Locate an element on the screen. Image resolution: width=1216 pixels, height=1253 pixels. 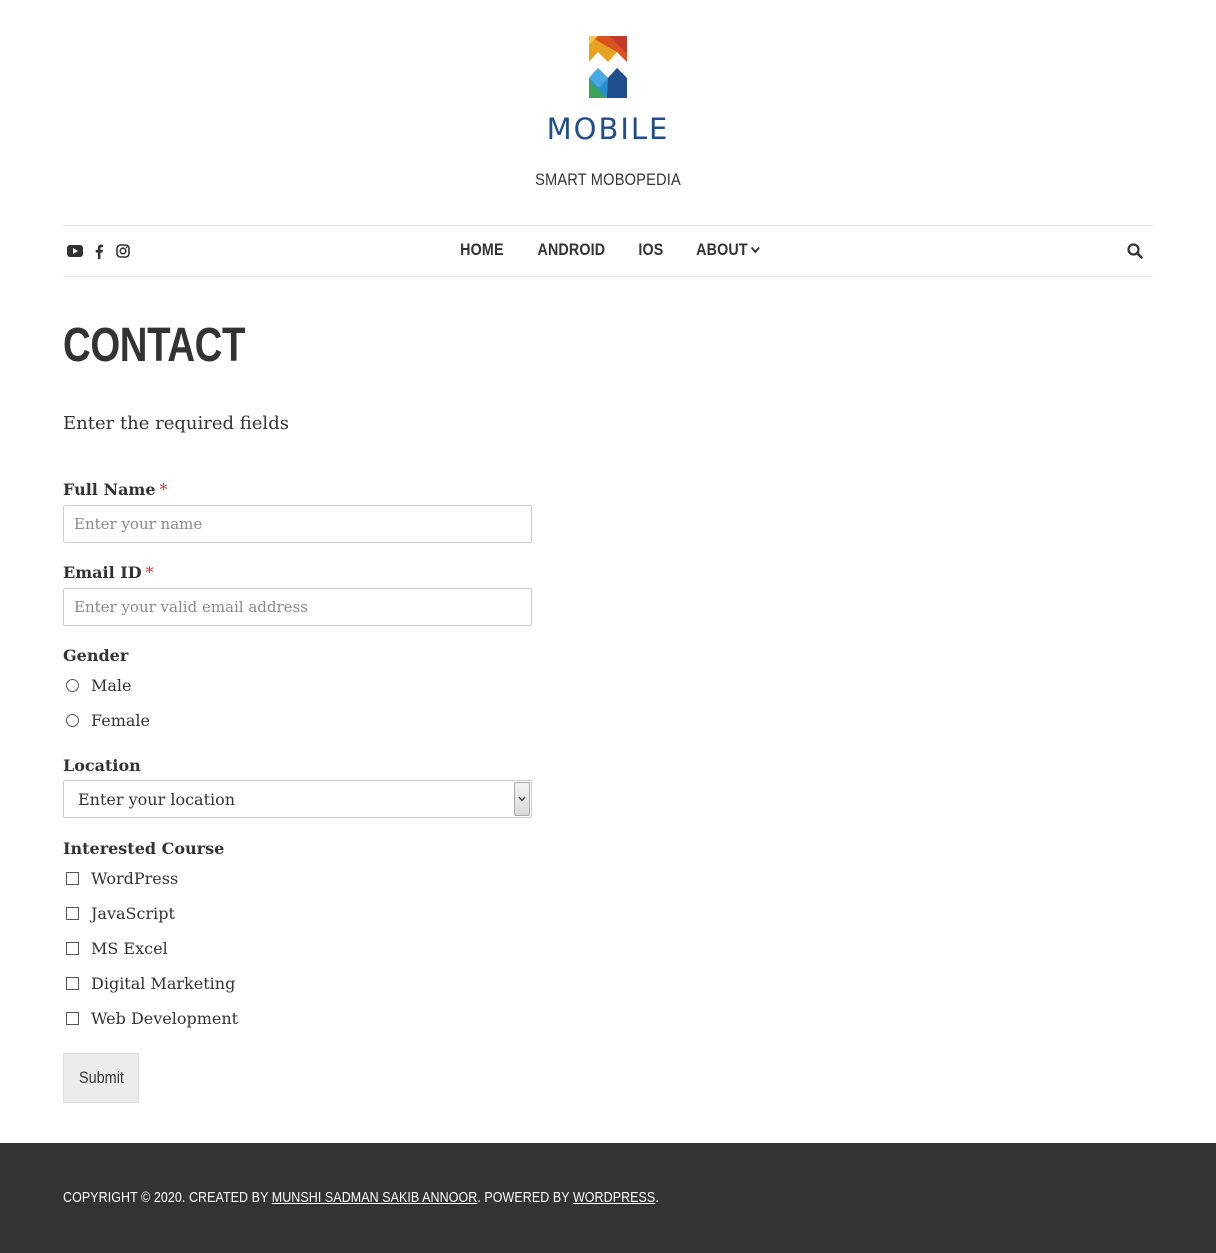
footer-author-link: MUNSHI SADMAN SAKIB ANNOOR is located at coordinates (375, 1197).